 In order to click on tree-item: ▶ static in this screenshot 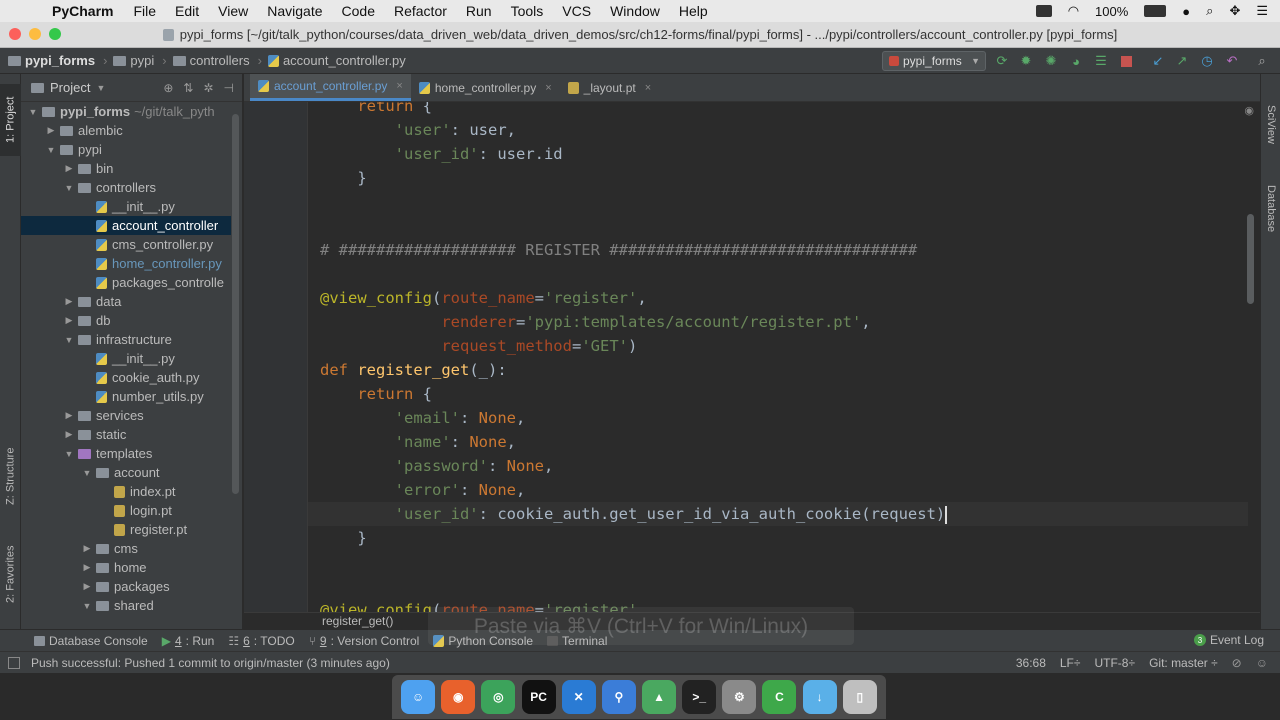, I will do `click(126, 434)`.